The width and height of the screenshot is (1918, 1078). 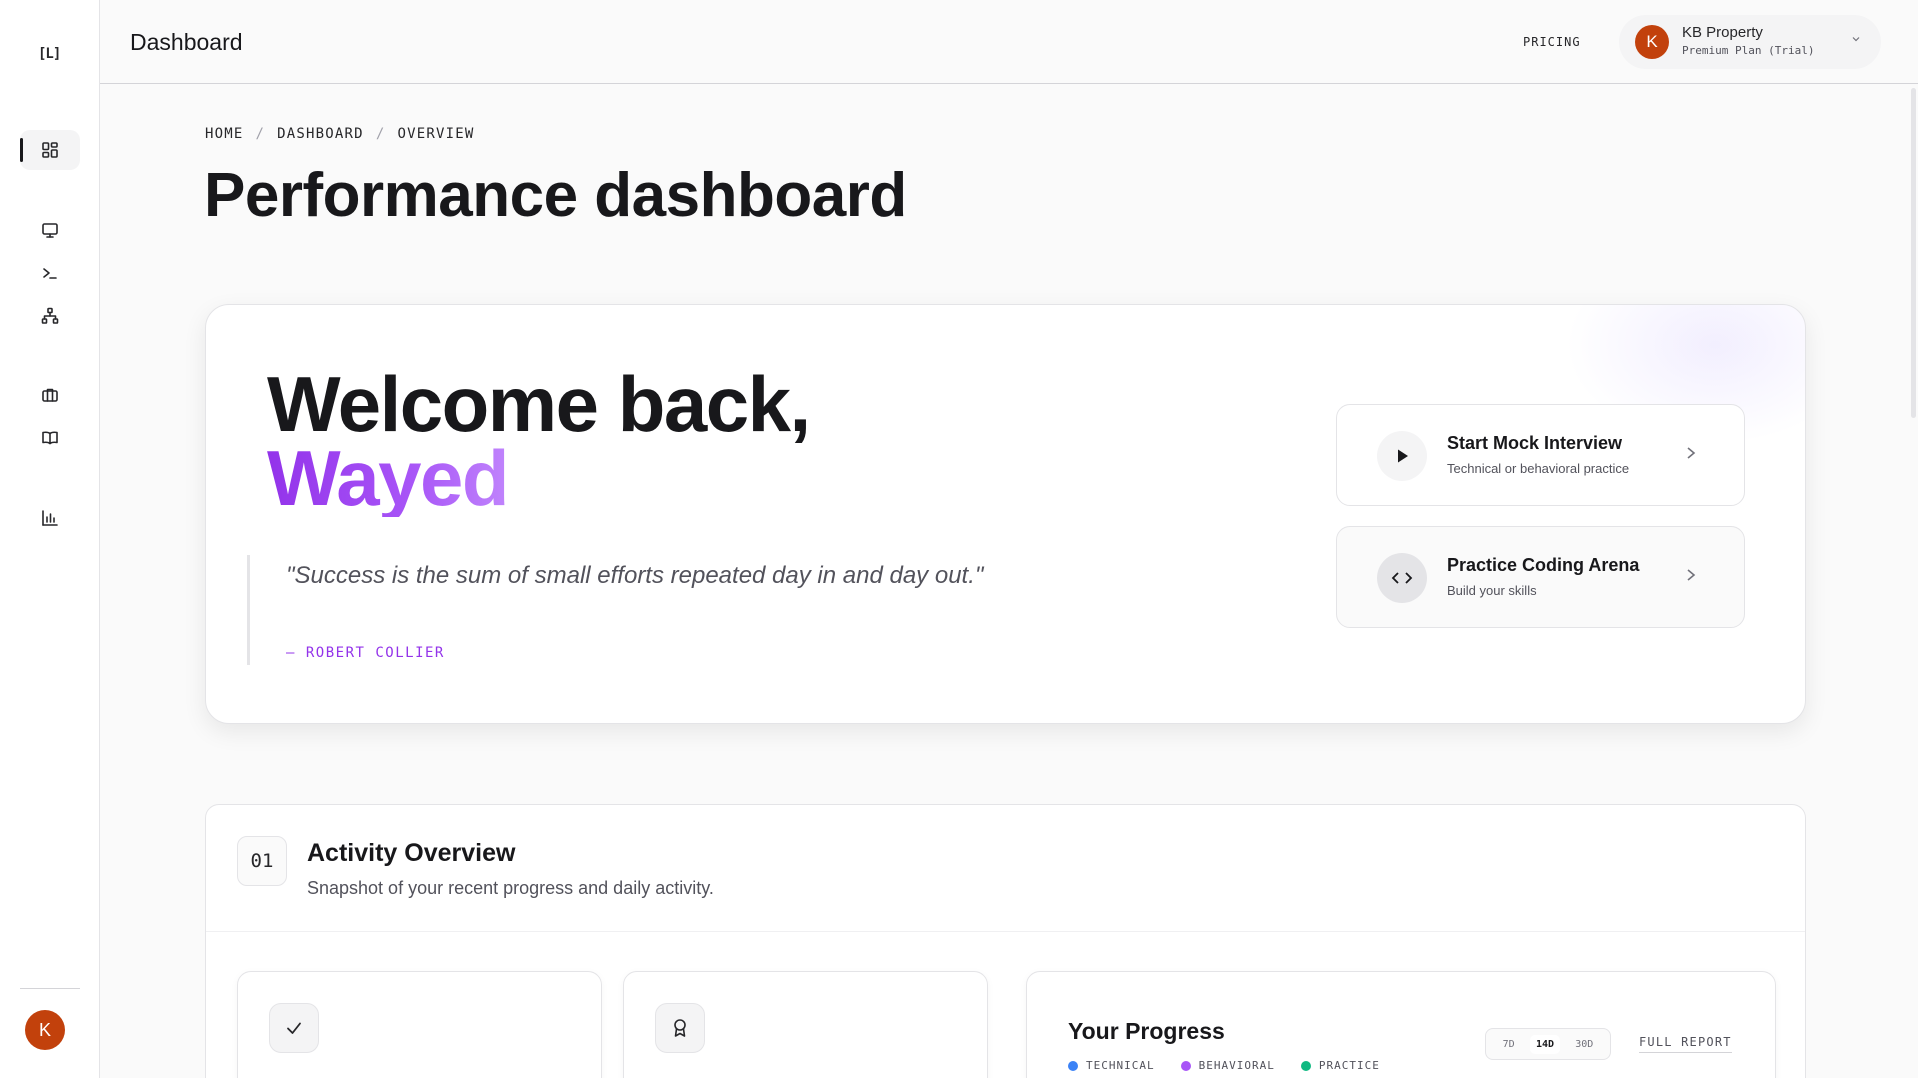 I want to click on terminal-icon, so click(x=50, y=273).